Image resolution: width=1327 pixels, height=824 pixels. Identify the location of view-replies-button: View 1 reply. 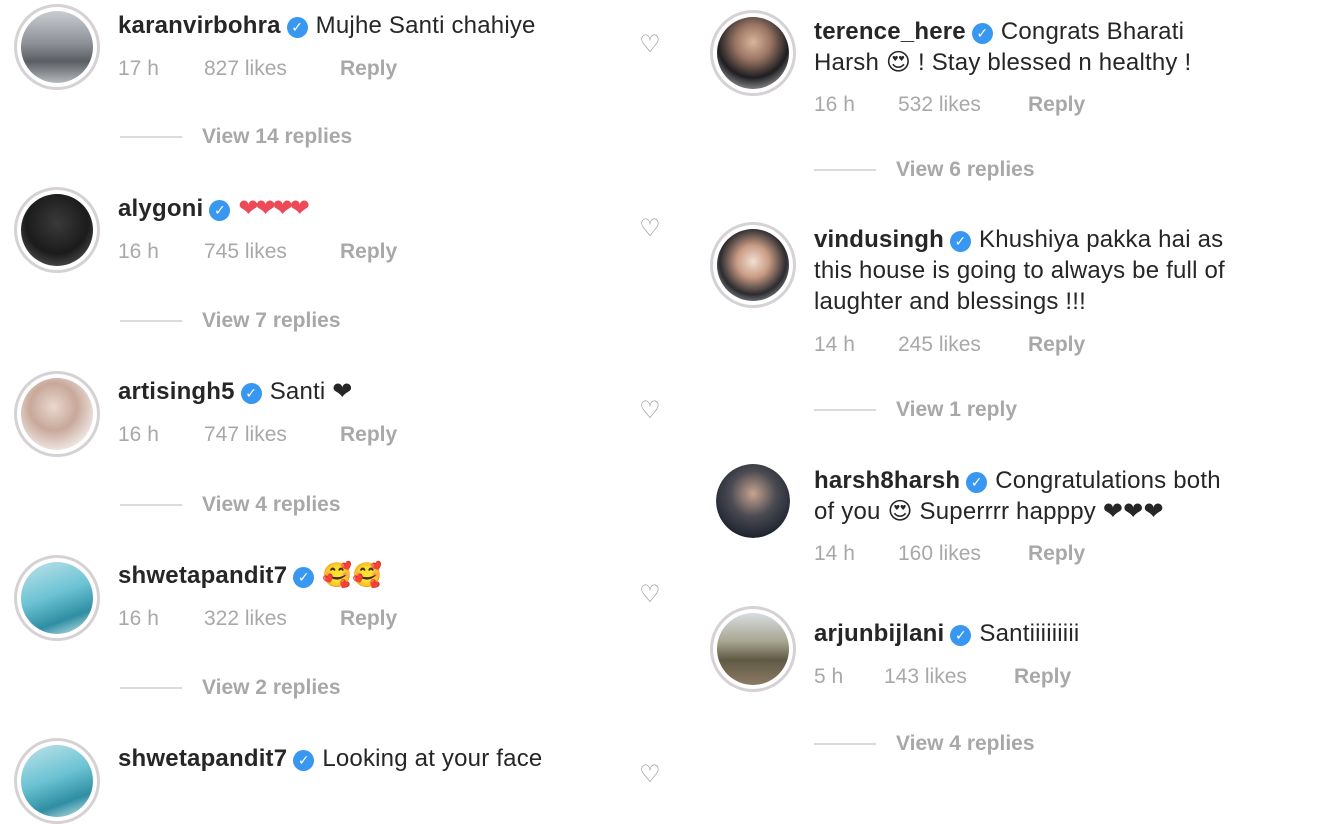
(915, 410).